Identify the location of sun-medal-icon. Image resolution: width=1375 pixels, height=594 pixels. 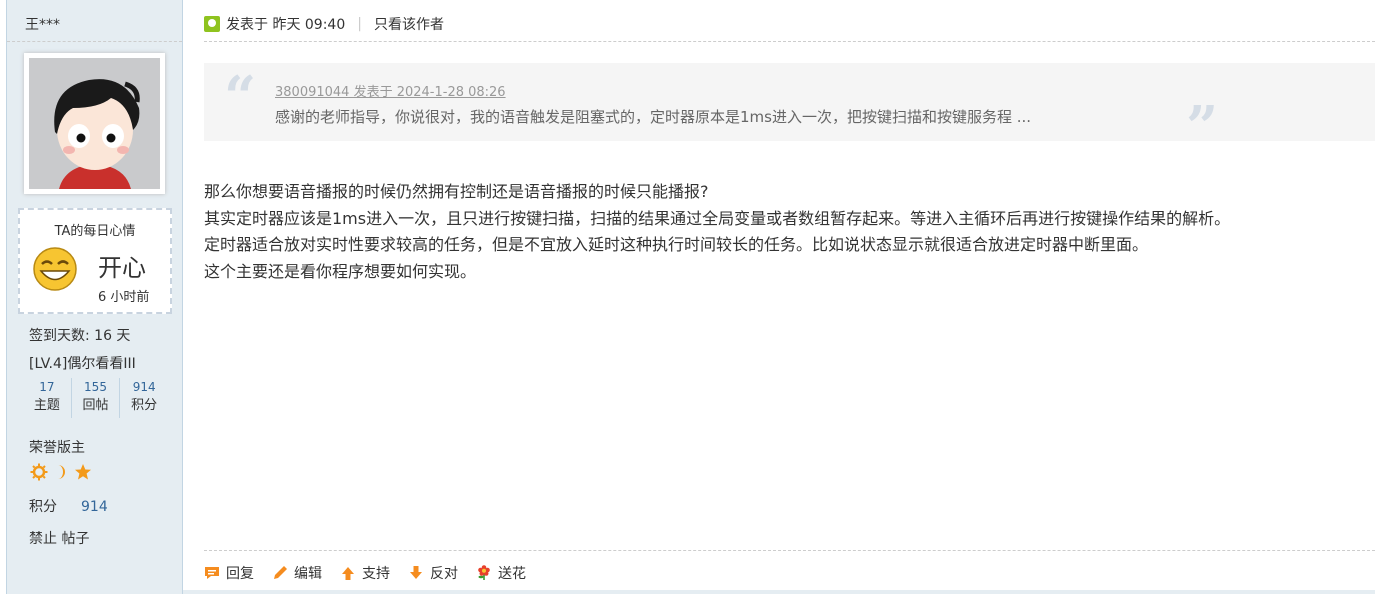
(39, 472).